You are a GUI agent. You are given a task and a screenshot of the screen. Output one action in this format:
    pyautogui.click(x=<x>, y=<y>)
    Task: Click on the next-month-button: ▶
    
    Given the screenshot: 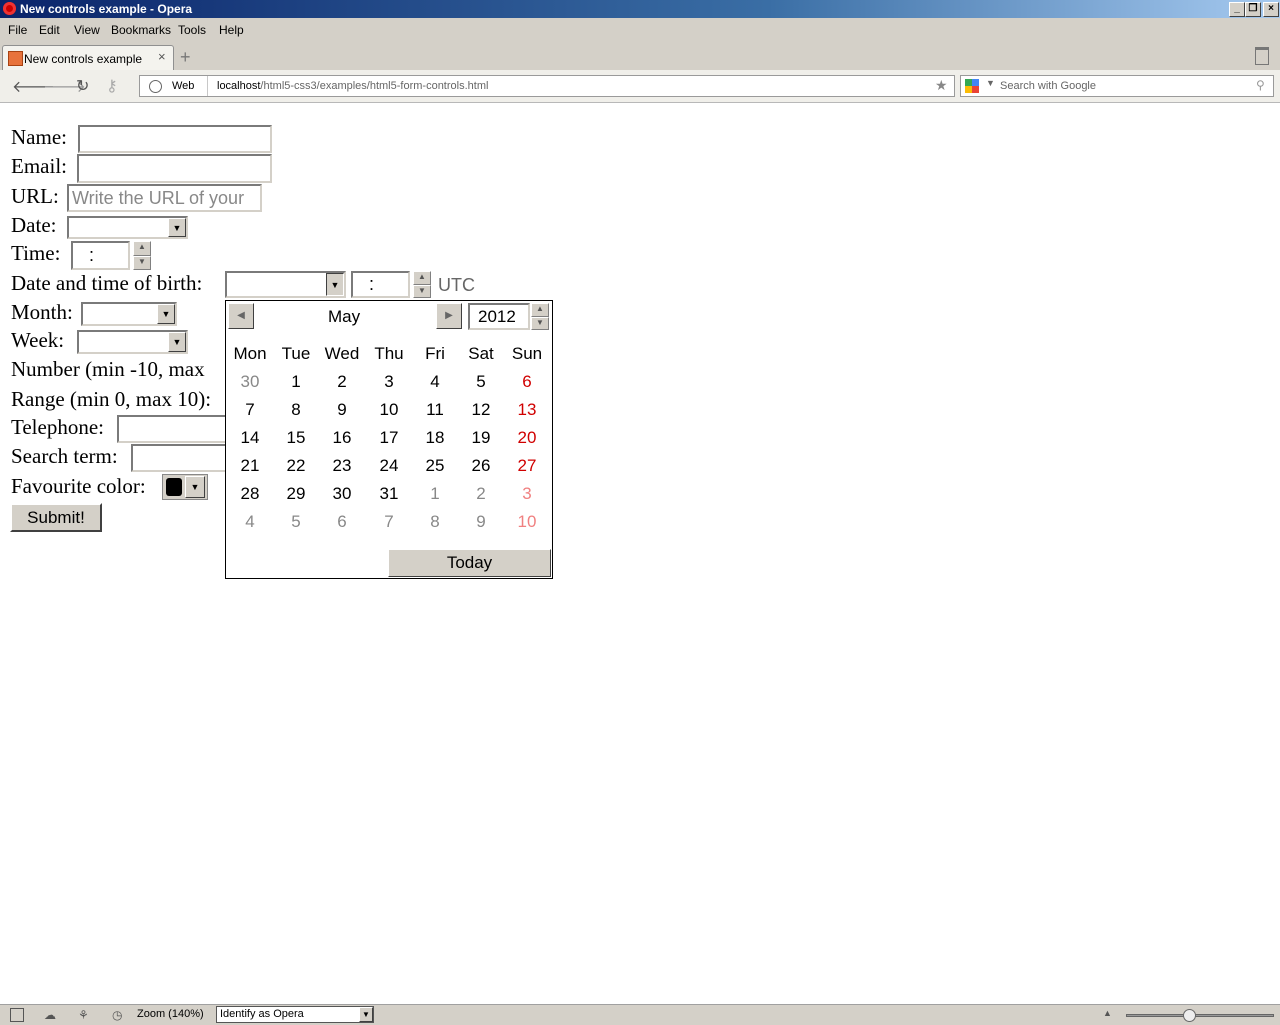 What is the action you would take?
    pyautogui.click(x=449, y=316)
    